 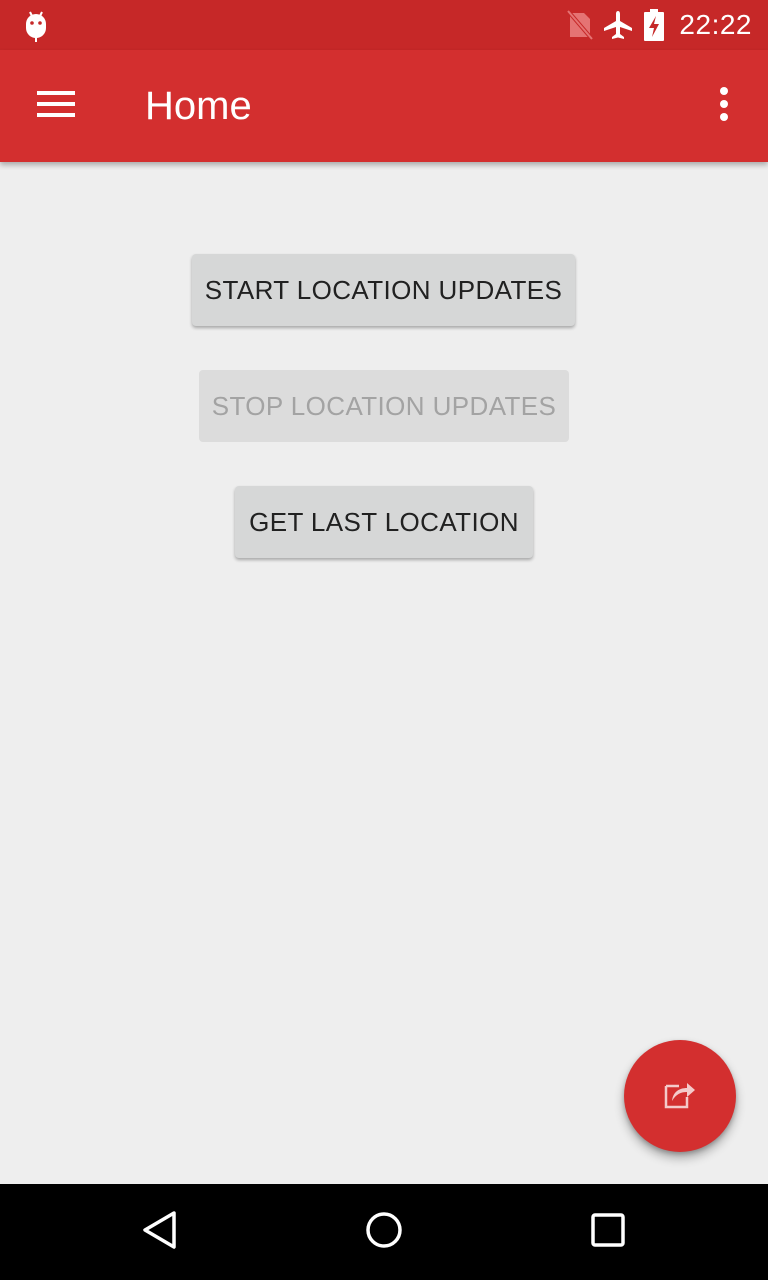 I want to click on navigation-bar, so click(x=384, y=1232).